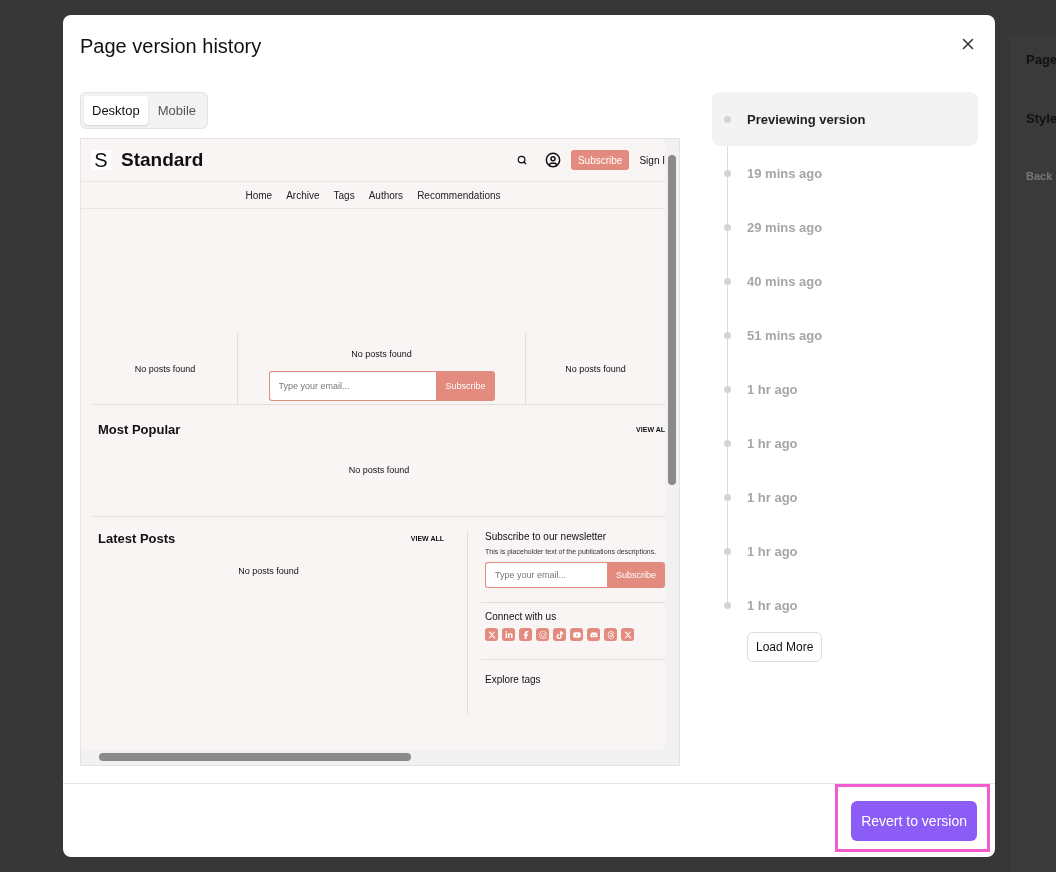 The image size is (1056, 872). What do you see at coordinates (845, 173) in the screenshot?
I see `version-item: 19 mins ago` at bounding box center [845, 173].